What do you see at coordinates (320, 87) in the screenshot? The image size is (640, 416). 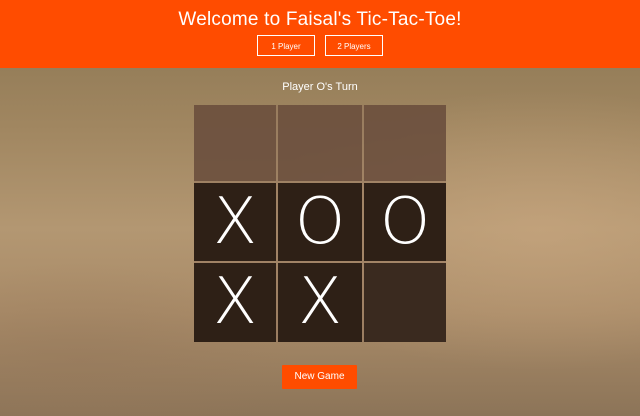 I see `turn-indicator: Player O's Turn` at bounding box center [320, 87].